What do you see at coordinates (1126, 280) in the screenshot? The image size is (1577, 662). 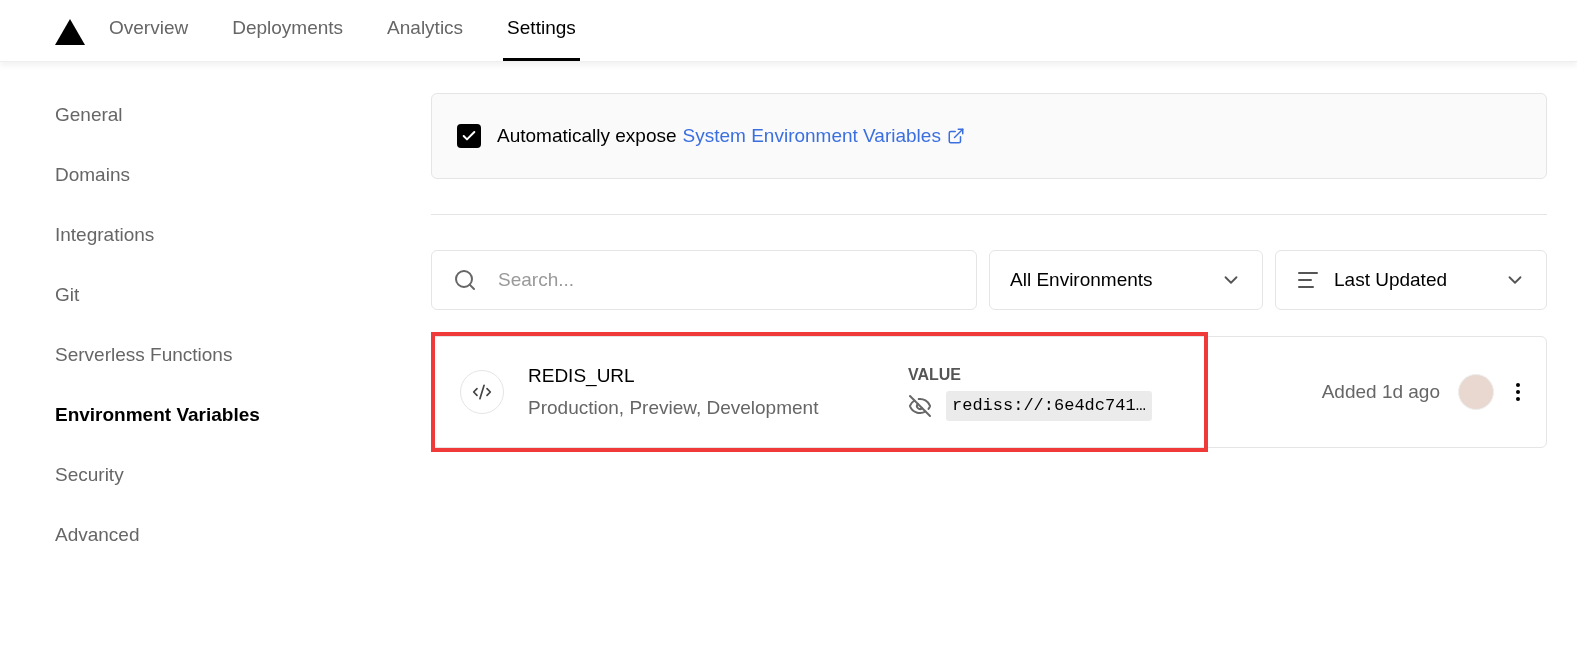 I see `environment-dropdown: All Environments` at bounding box center [1126, 280].